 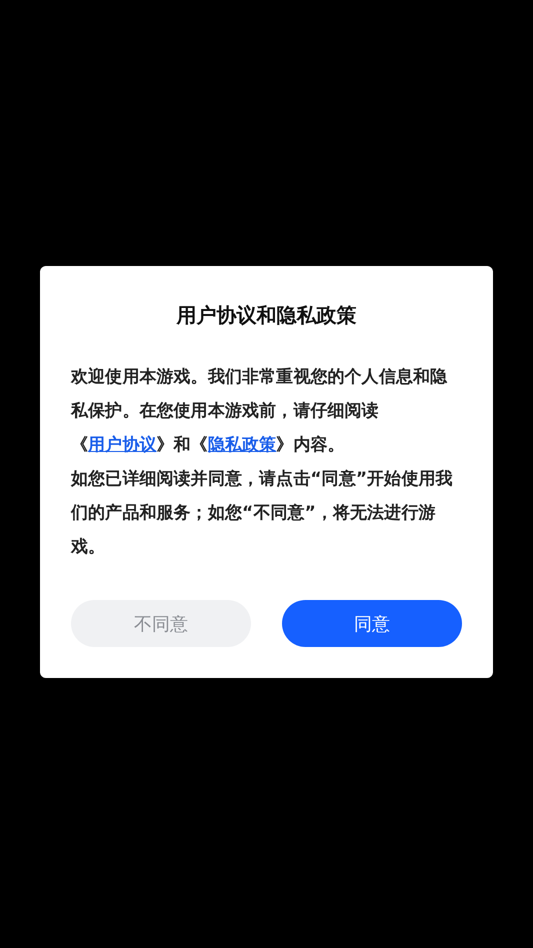 I want to click on policy-link: 用户协议, so click(x=122, y=445).